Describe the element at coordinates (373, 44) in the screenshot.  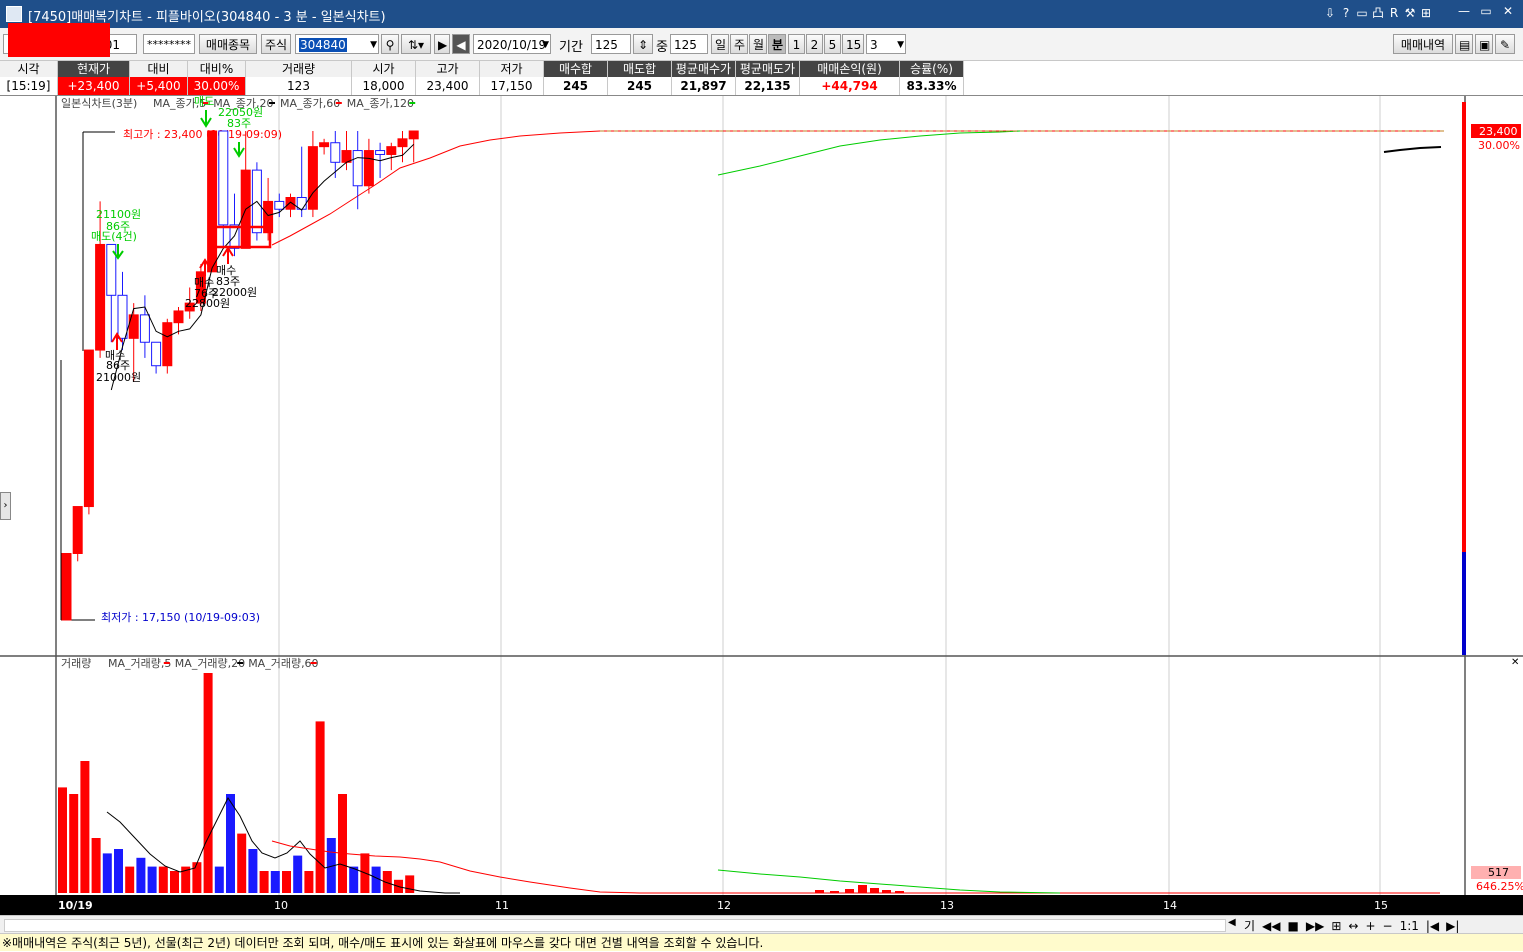
I see `chevron-down-icon: ▼` at that location.